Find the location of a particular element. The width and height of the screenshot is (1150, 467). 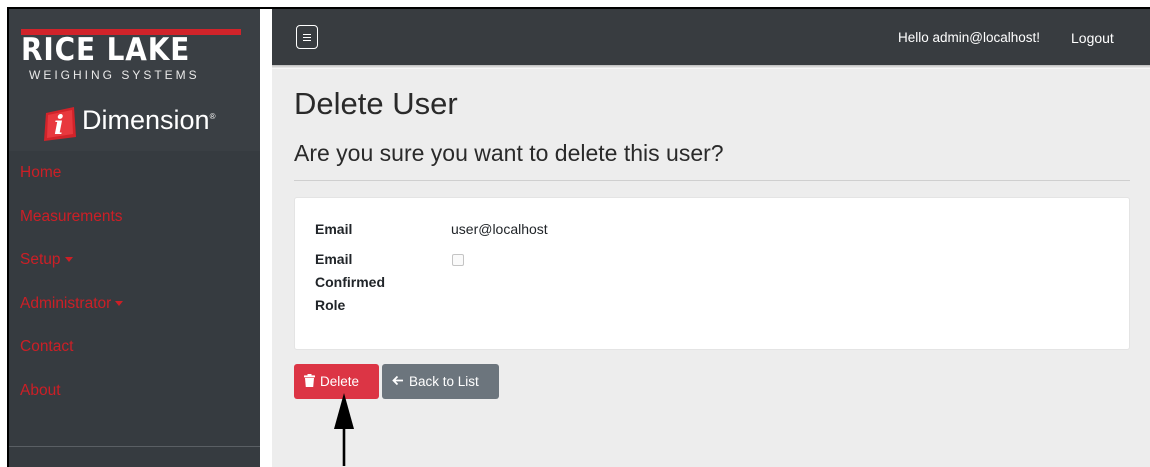

sidebar-item-label: Contact is located at coordinates (47, 346).